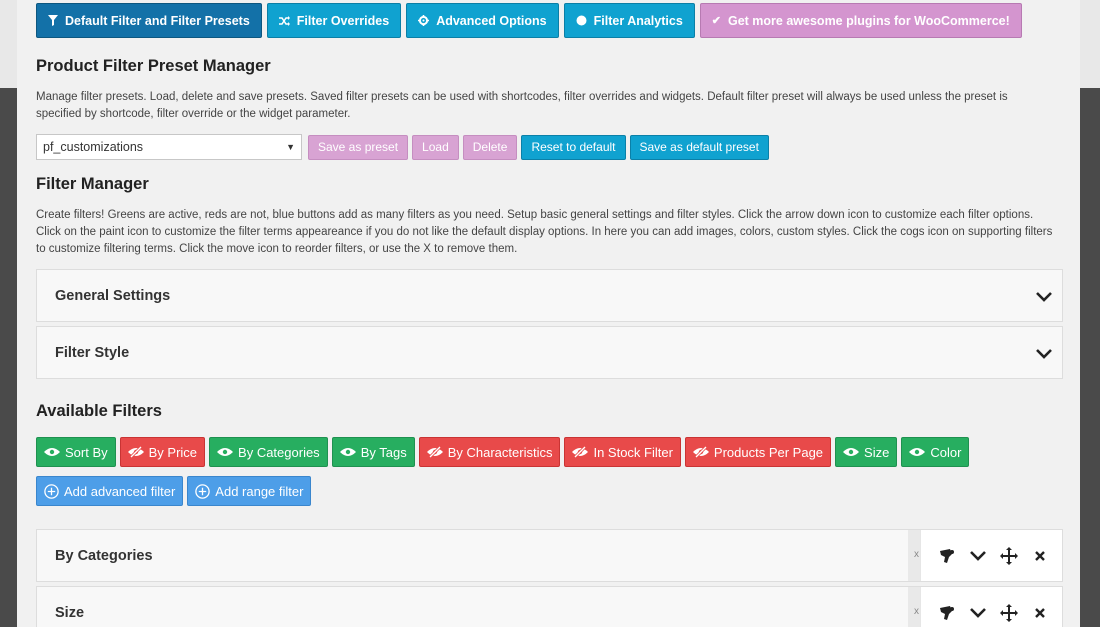  I want to click on filter-sort-by-button: Sort By, so click(76, 452).